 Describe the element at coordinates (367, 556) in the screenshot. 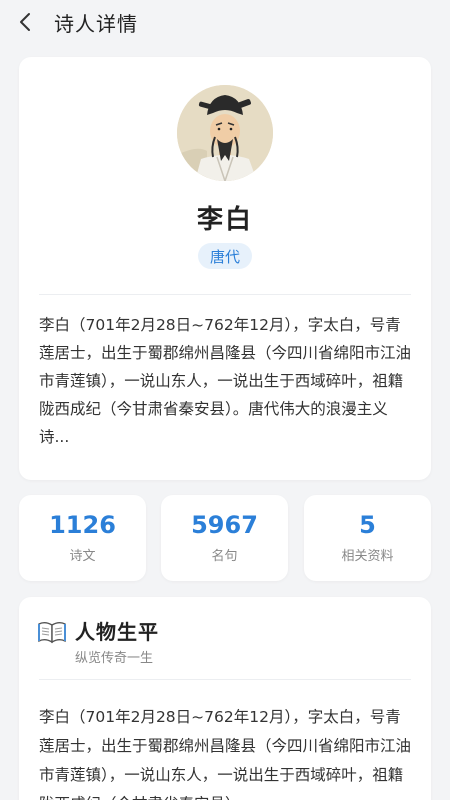

I see `stat-label: 相关资料` at that location.